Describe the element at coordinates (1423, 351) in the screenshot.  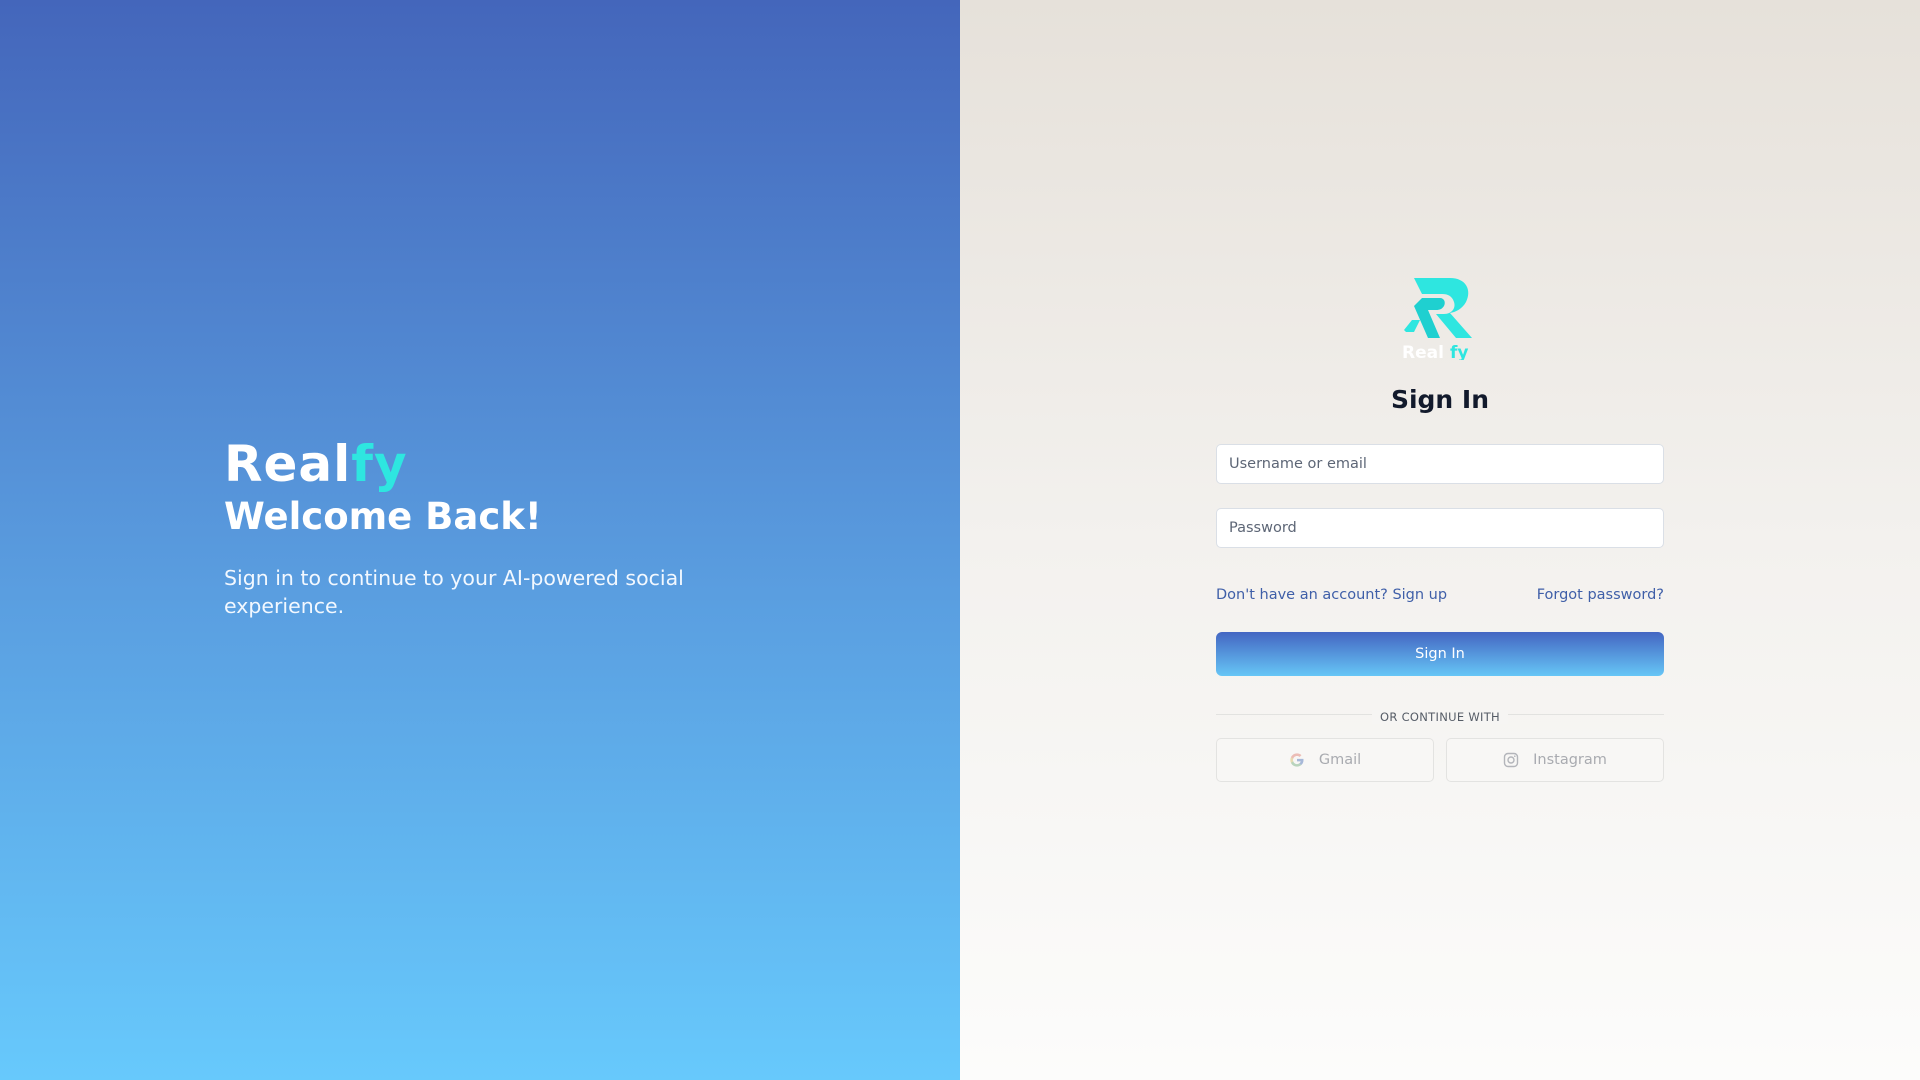
I see `svg-text: Real` at that location.